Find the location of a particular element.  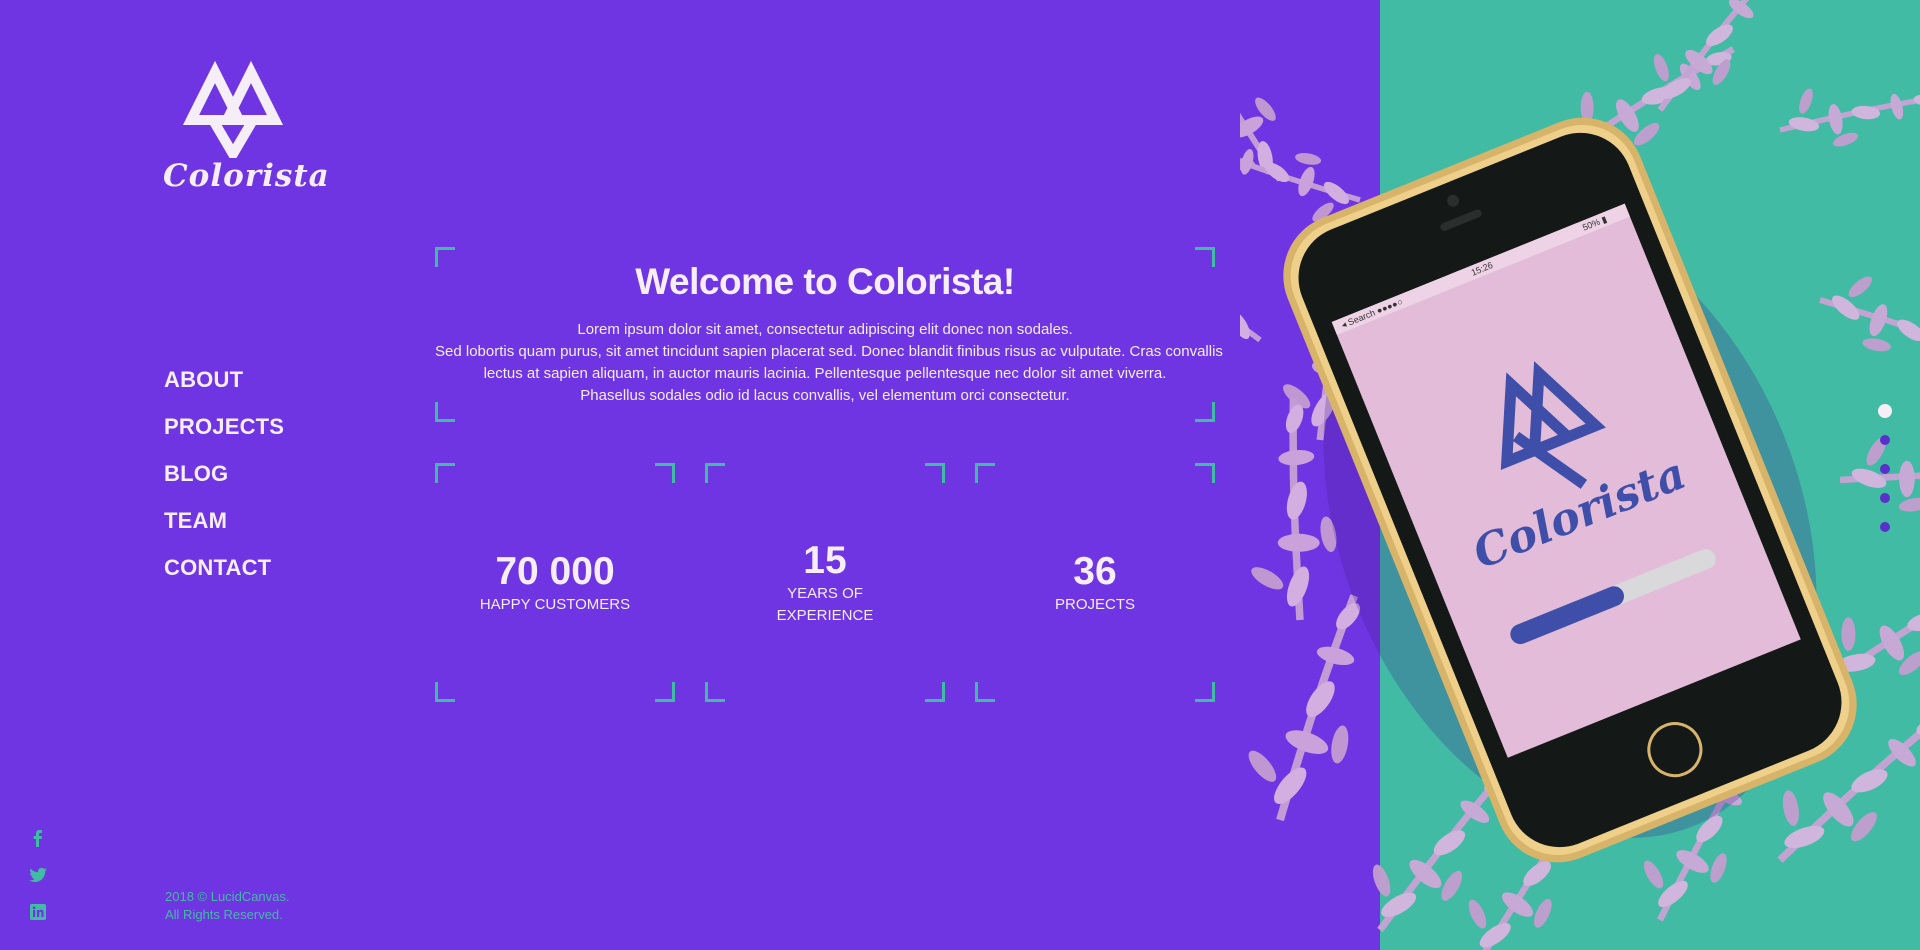

brand-name: Colorista is located at coordinates (246, 176).